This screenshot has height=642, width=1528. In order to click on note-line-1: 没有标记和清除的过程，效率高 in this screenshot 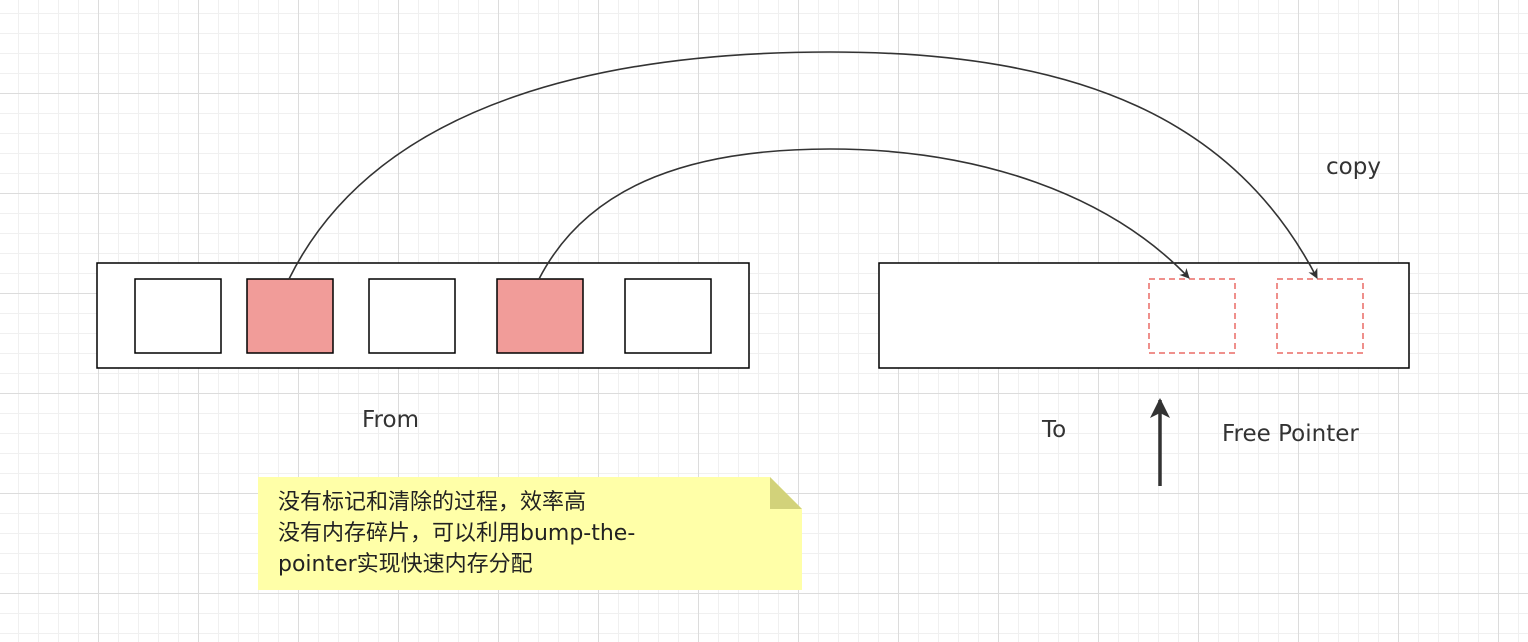, I will do `click(432, 502)`.